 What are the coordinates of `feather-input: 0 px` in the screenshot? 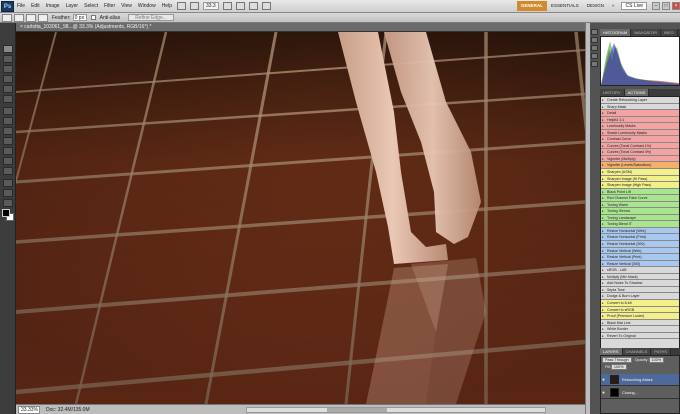 It's located at (79, 17).